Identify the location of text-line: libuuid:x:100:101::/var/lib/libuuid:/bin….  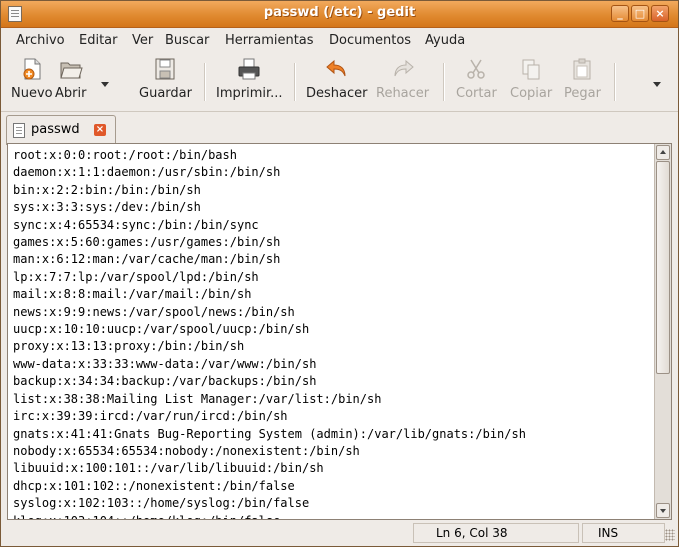
(333, 468).